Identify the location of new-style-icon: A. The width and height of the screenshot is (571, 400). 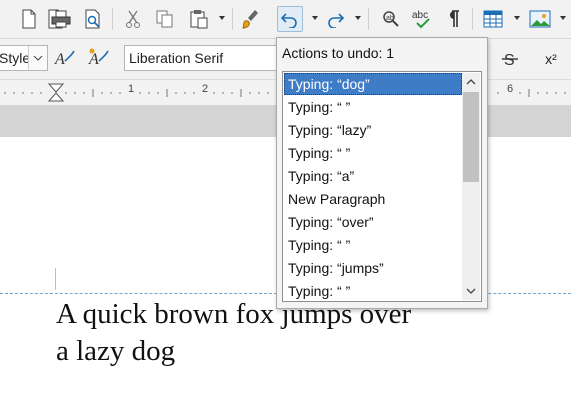
(99, 59).